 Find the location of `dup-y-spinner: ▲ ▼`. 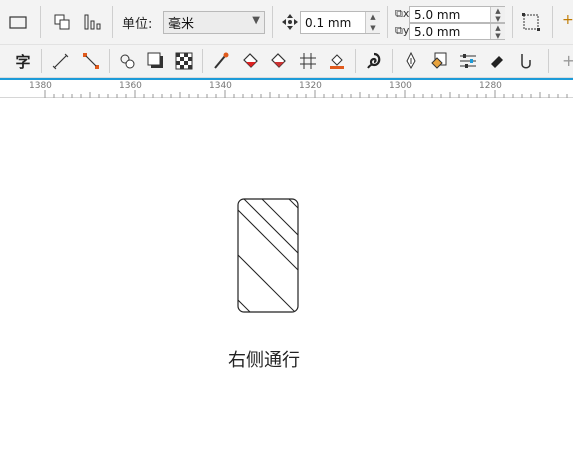

dup-y-spinner: ▲ ▼ is located at coordinates (497, 32).